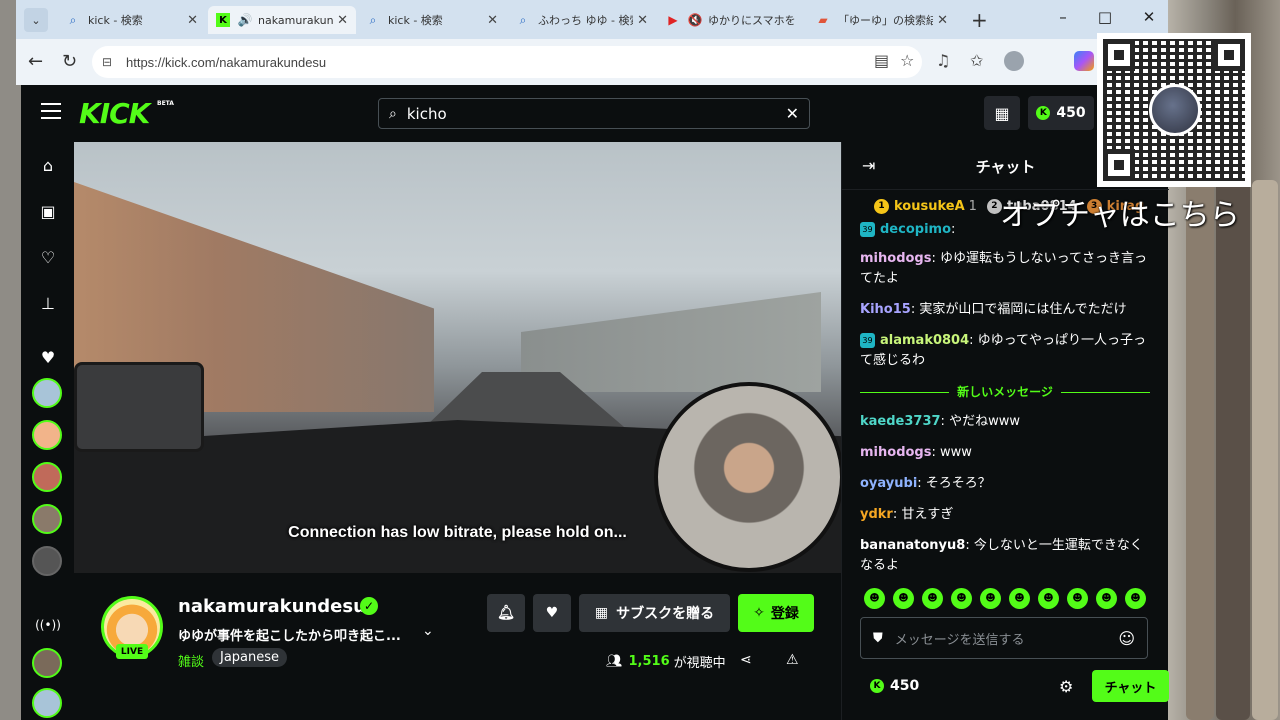 The width and height of the screenshot is (1280, 720). What do you see at coordinates (48, 211) in the screenshot?
I see `browse-icon: ▣` at bounding box center [48, 211].